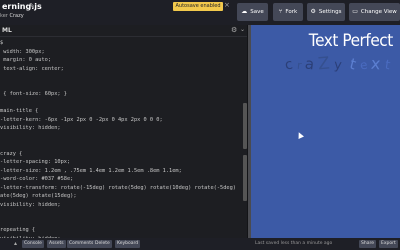 Image resolution: width=400 pixels, height=250 pixels. I want to click on cloud-icon: ☁, so click(244, 11).